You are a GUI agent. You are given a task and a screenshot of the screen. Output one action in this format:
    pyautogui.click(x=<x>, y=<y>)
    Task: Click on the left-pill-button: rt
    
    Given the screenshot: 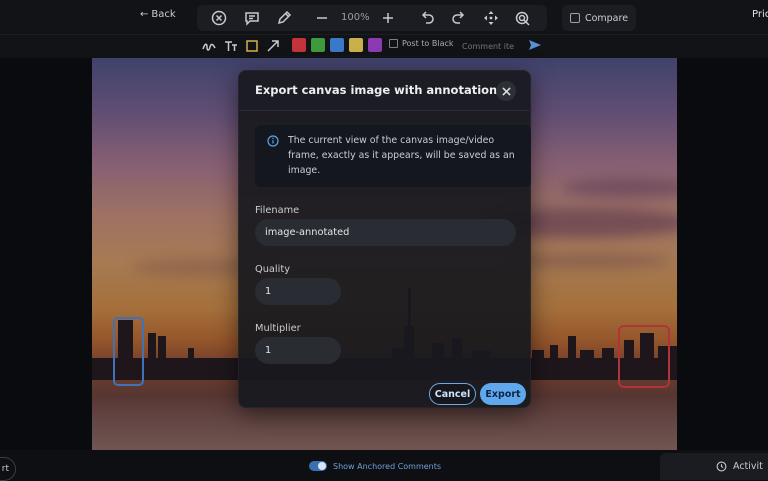 What is the action you would take?
    pyautogui.click(x=8, y=469)
    